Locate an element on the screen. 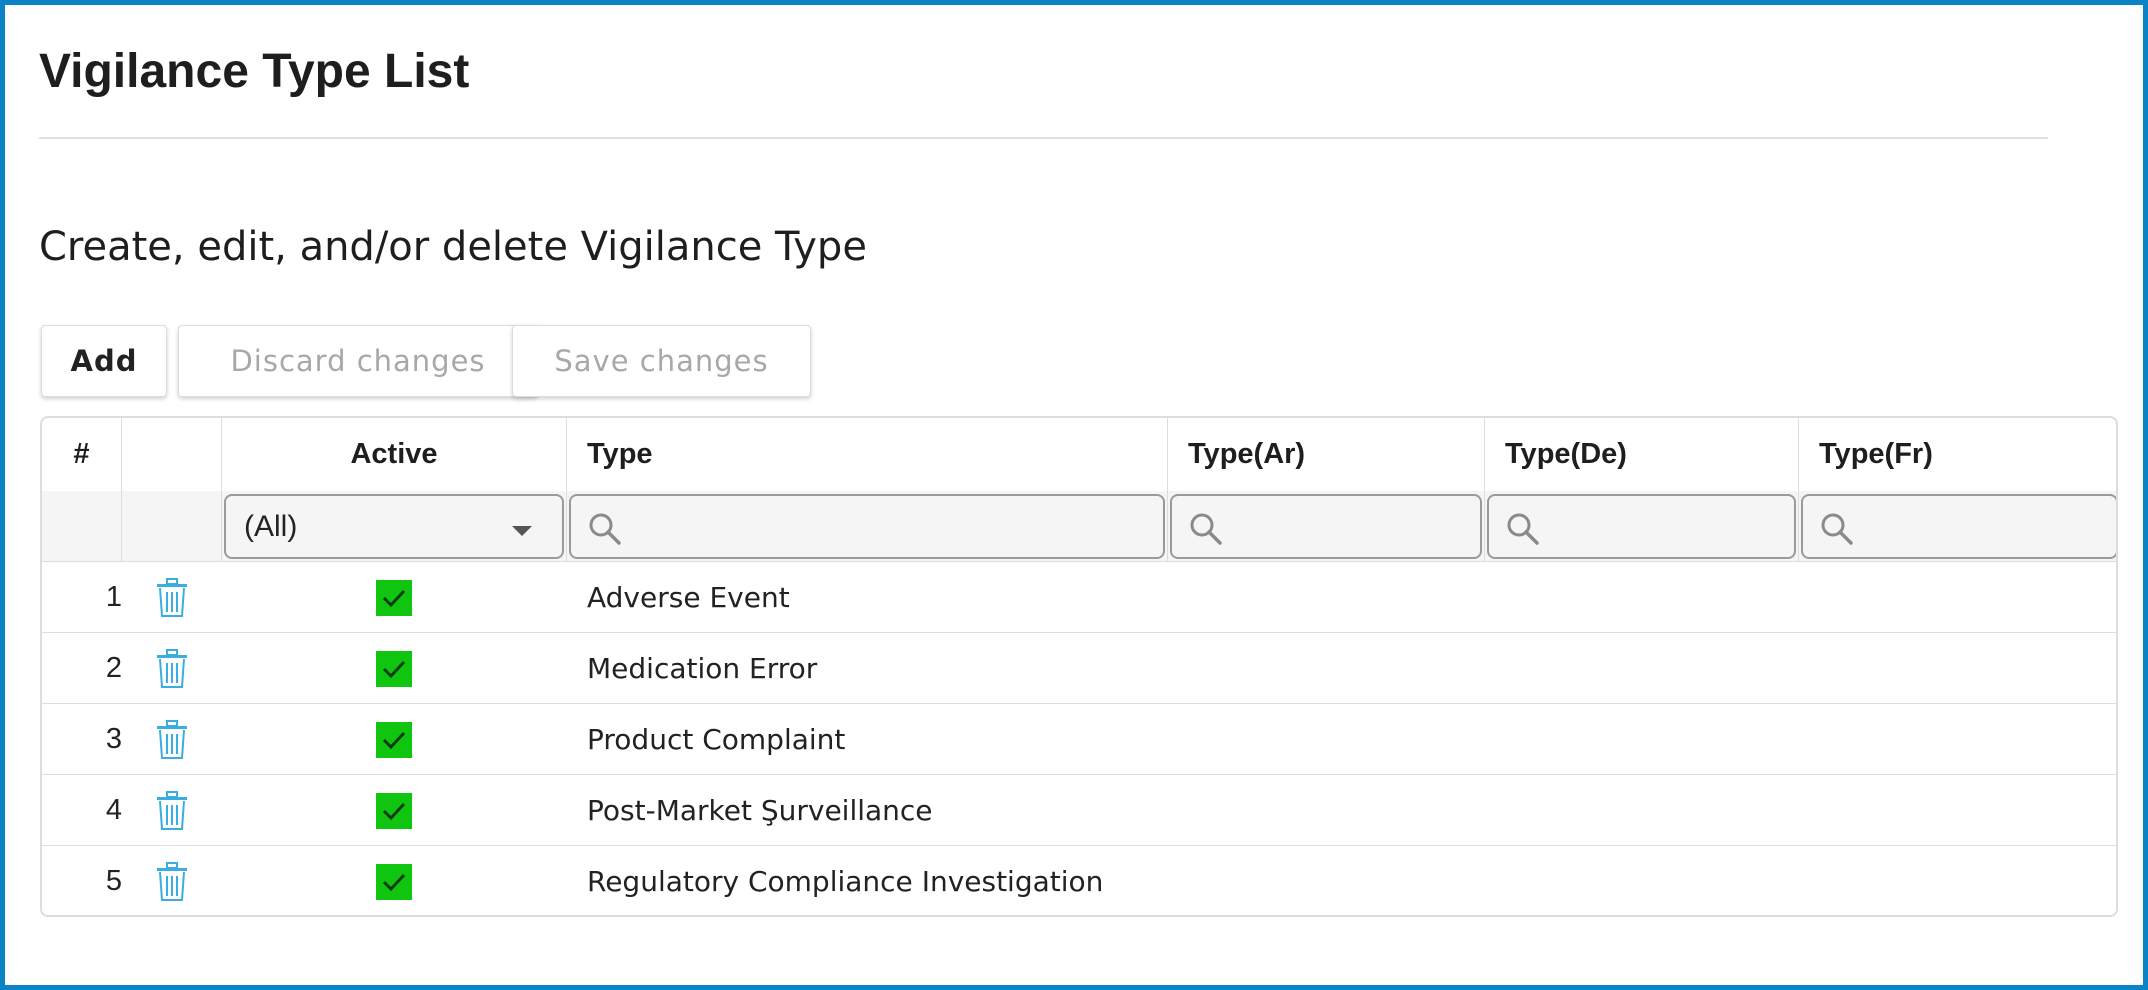  column-header-type-de: Type(De) is located at coordinates (1642, 454).